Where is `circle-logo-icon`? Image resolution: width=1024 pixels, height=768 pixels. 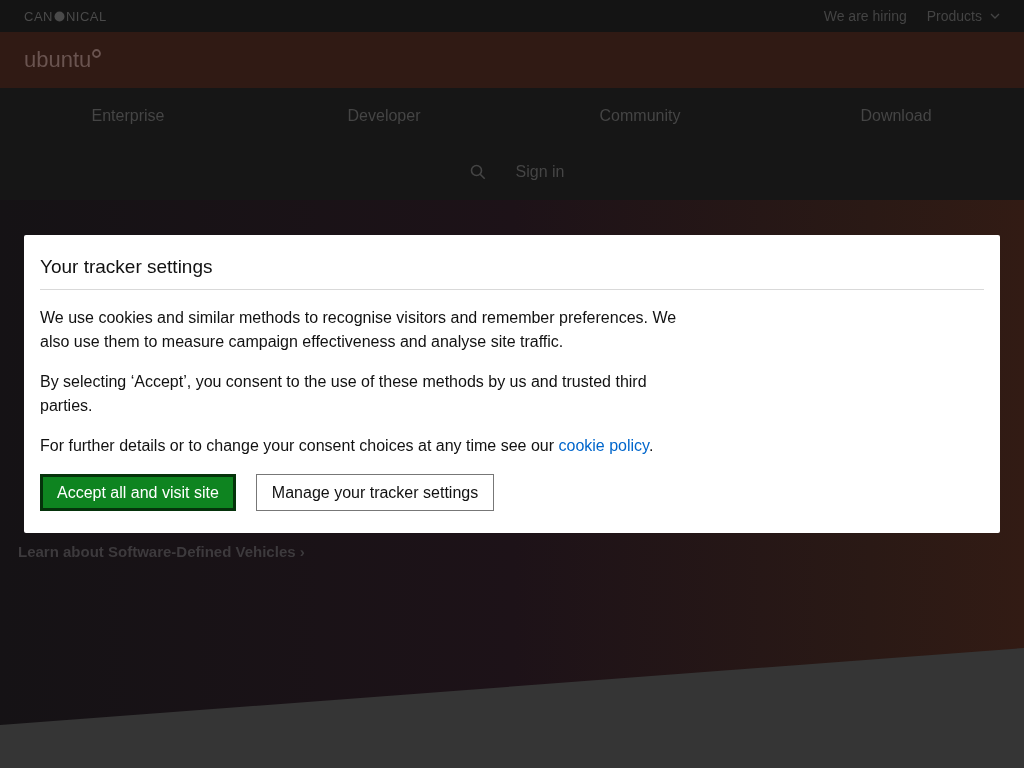
circle-logo-icon is located at coordinates (97, 53).